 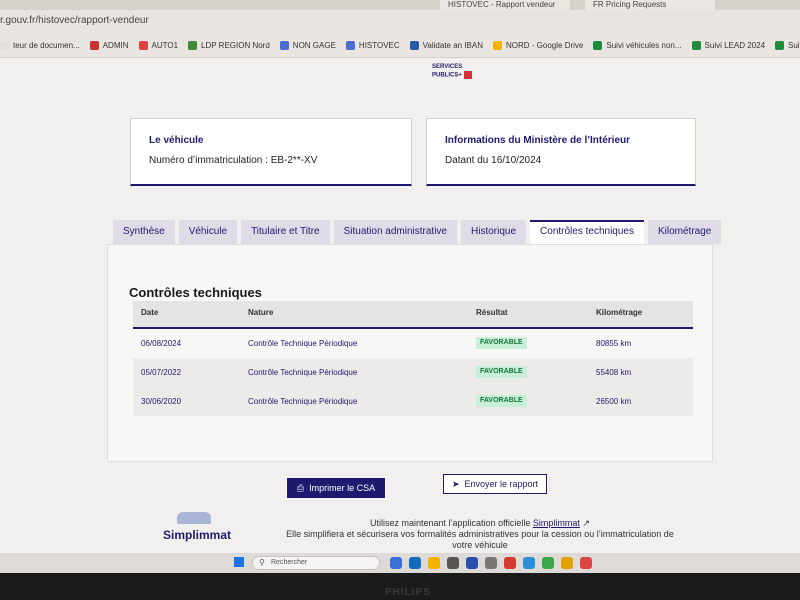 I want to click on vehicle-card-title: Le véhicule, so click(x=176, y=140).